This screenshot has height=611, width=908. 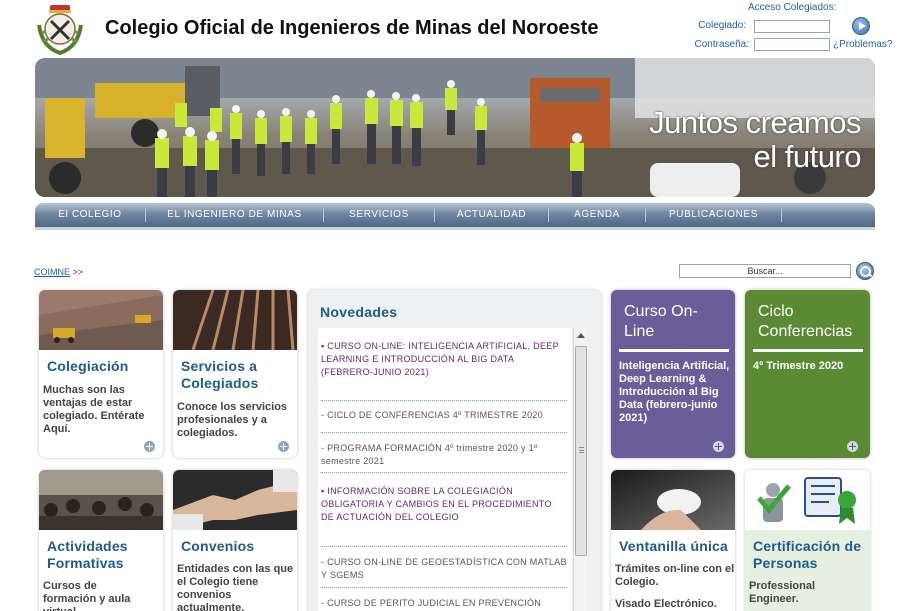 I want to click on nav-item-ingeniero-de-minas: EL INGENIERO DE MINAS, so click(x=235, y=215).